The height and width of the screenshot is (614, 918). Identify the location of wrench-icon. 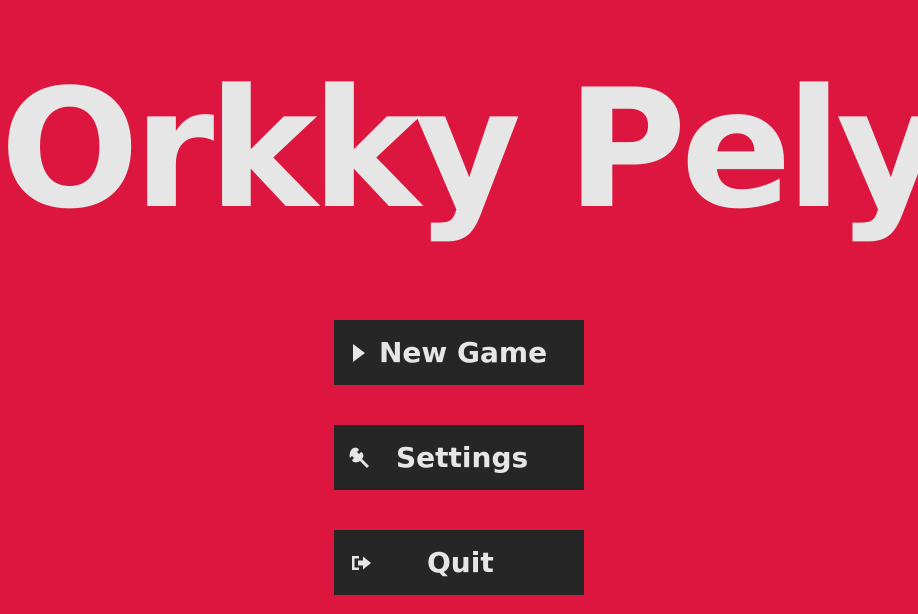
(361, 457).